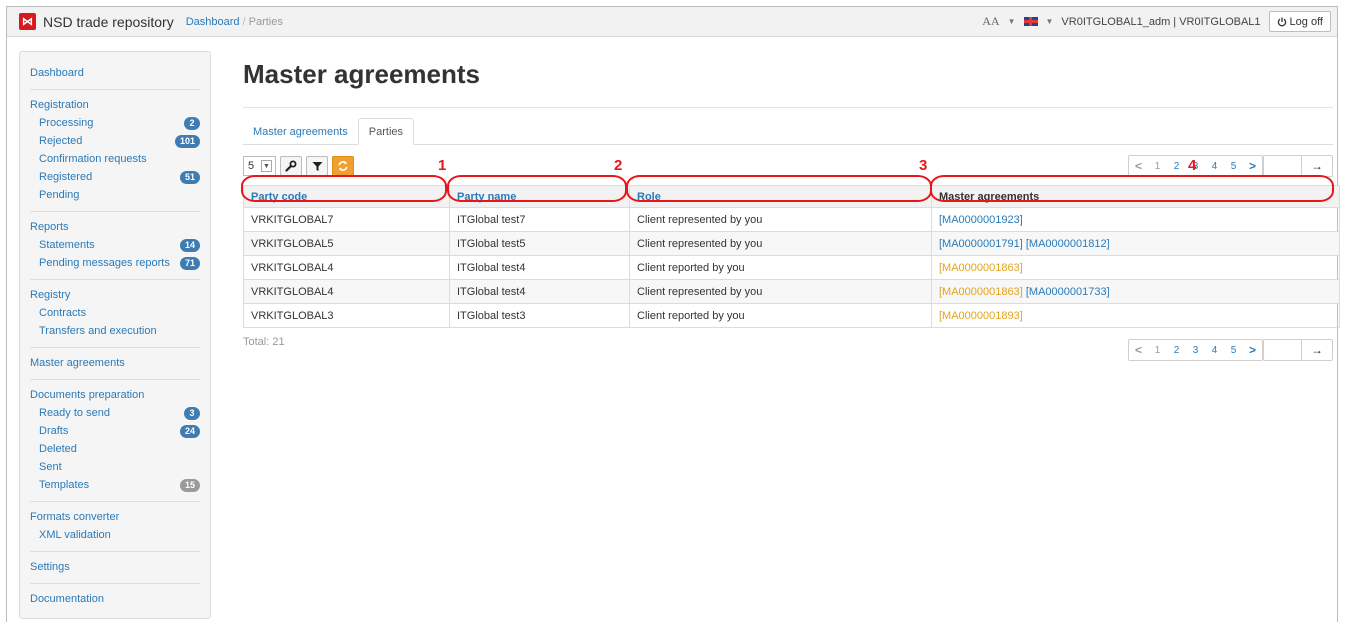 The image size is (1346, 623). What do you see at coordinates (75, 517) in the screenshot?
I see `sidebar-item-label: Formats converter` at bounding box center [75, 517].